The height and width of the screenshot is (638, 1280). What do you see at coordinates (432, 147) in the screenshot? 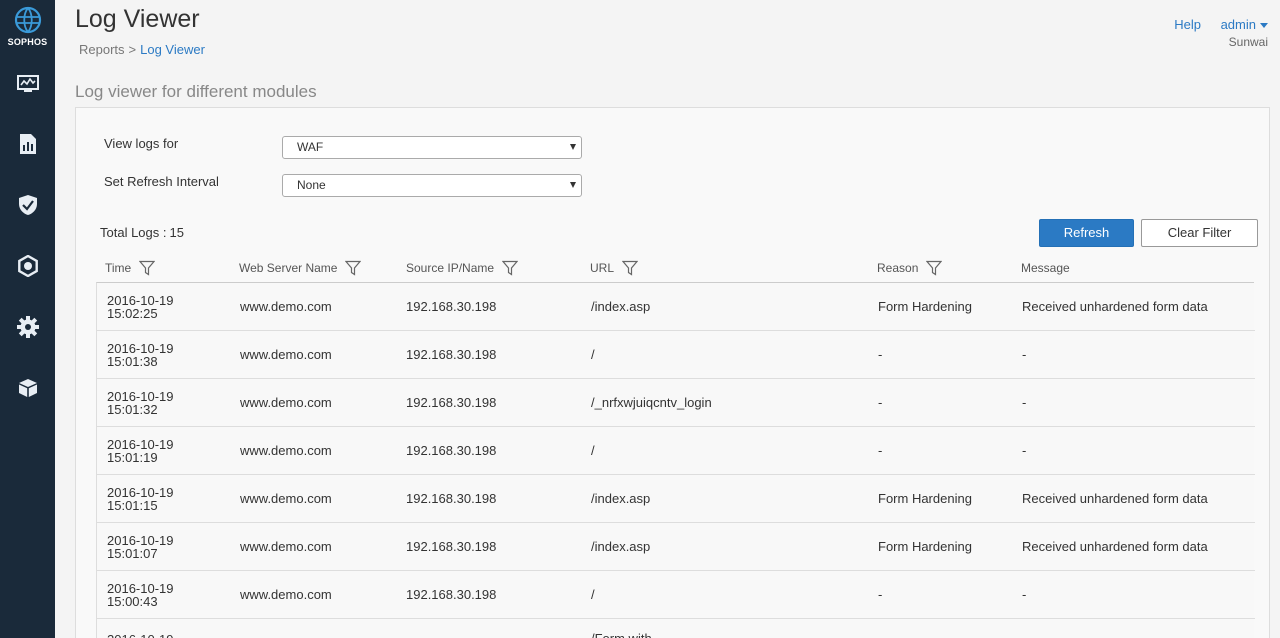
I see `view-logs-select: WAF` at bounding box center [432, 147].